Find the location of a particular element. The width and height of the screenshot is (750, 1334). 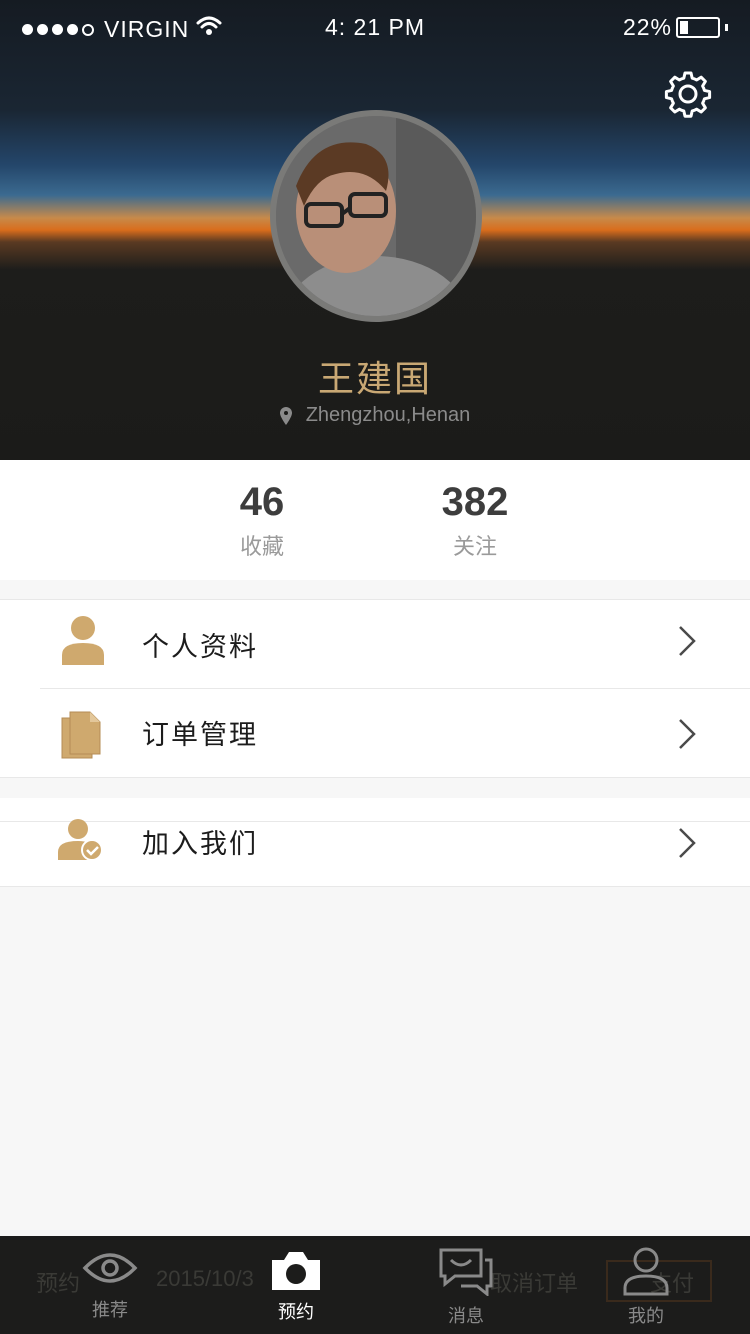

stat-favorites: 46 收藏 is located at coordinates (262, 520).